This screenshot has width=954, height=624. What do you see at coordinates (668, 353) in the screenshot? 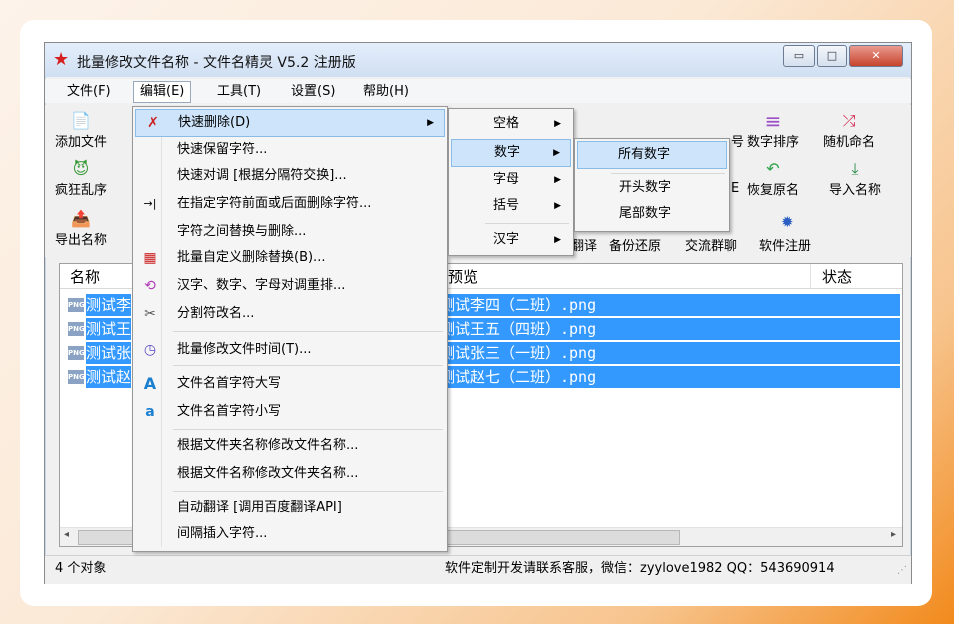
I see `row-preview: 测试张三（一班）.png` at bounding box center [668, 353].